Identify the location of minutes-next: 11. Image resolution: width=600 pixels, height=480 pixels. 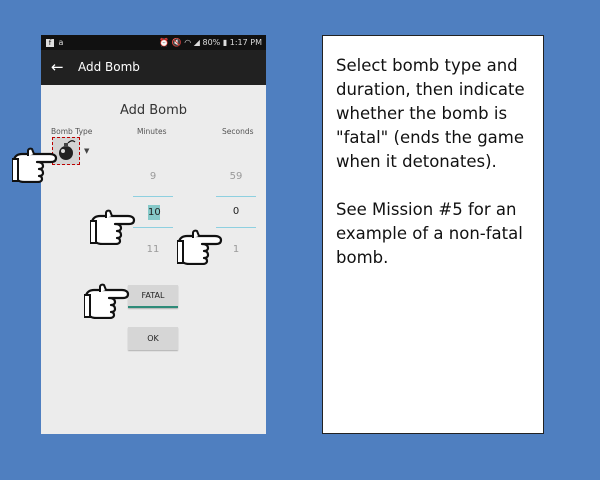
(153, 249).